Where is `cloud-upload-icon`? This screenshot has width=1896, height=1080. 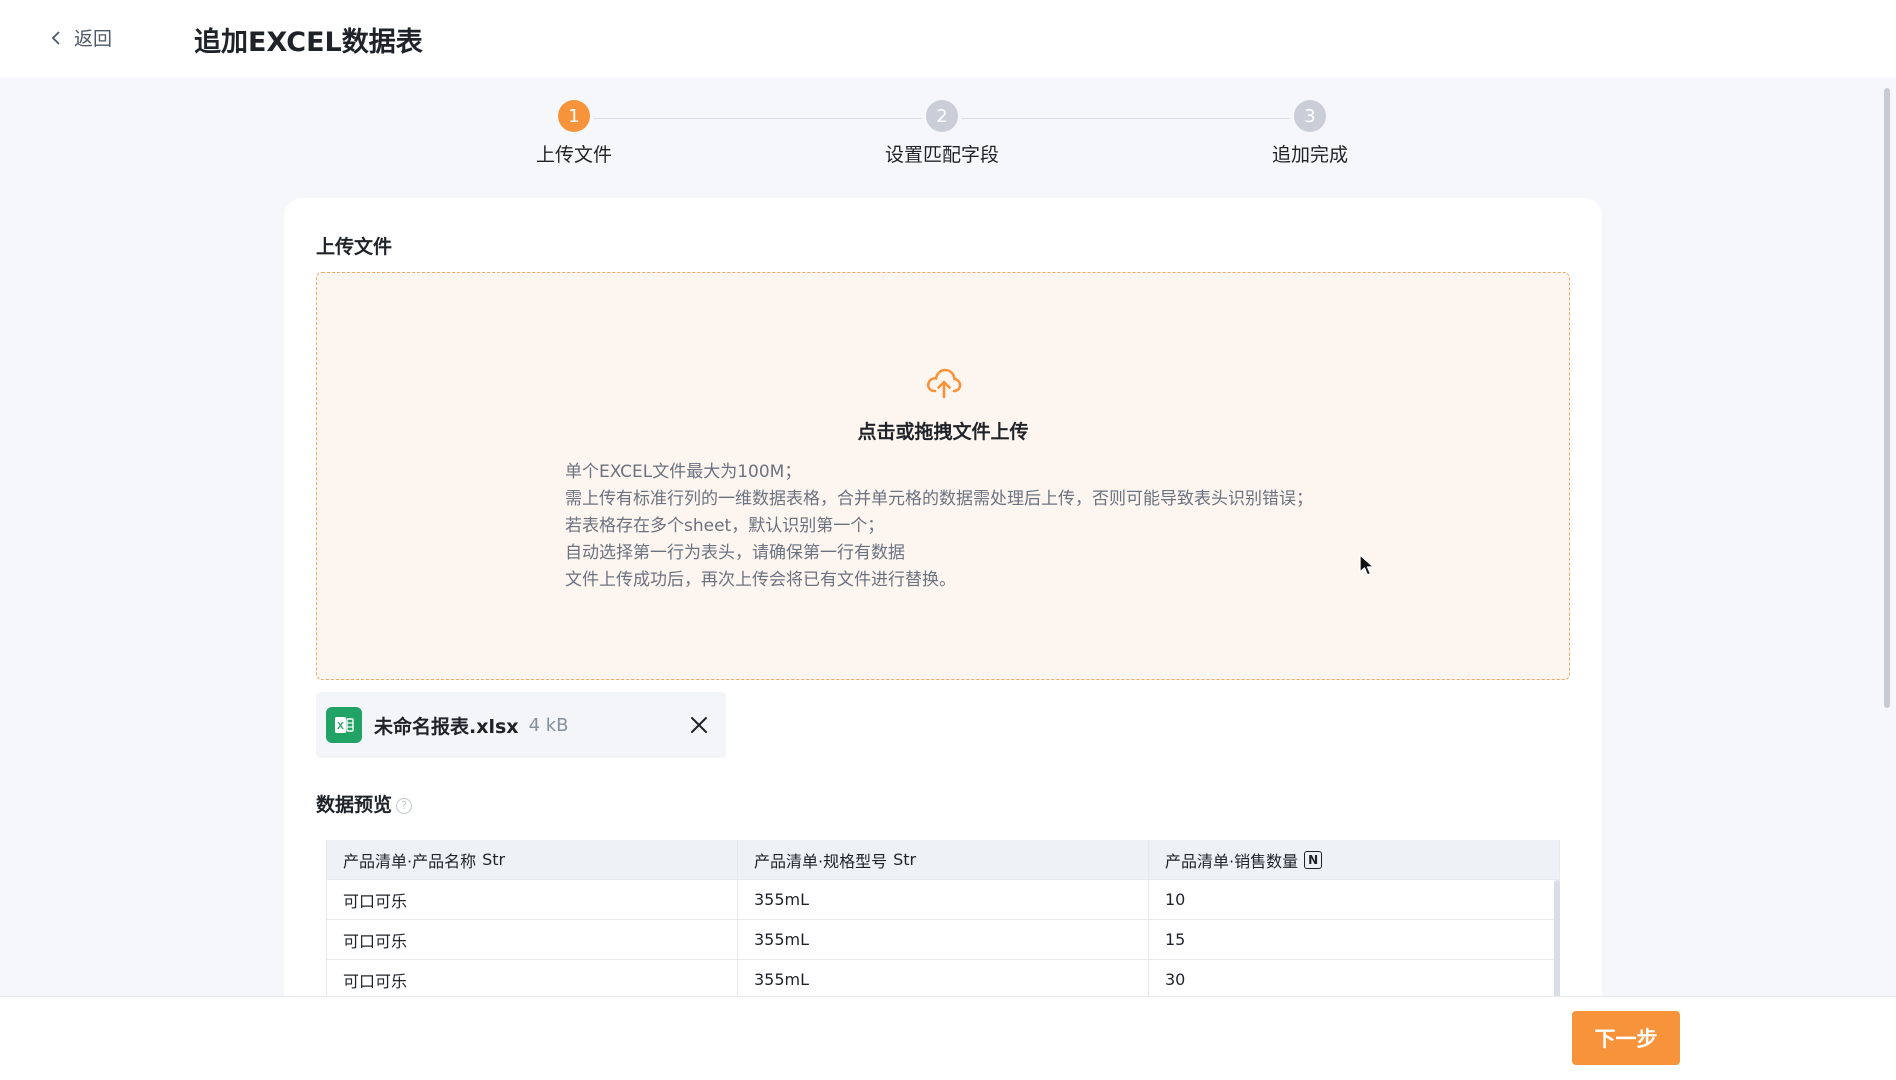 cloud-upload-icon is located at coordinates (944, 383).